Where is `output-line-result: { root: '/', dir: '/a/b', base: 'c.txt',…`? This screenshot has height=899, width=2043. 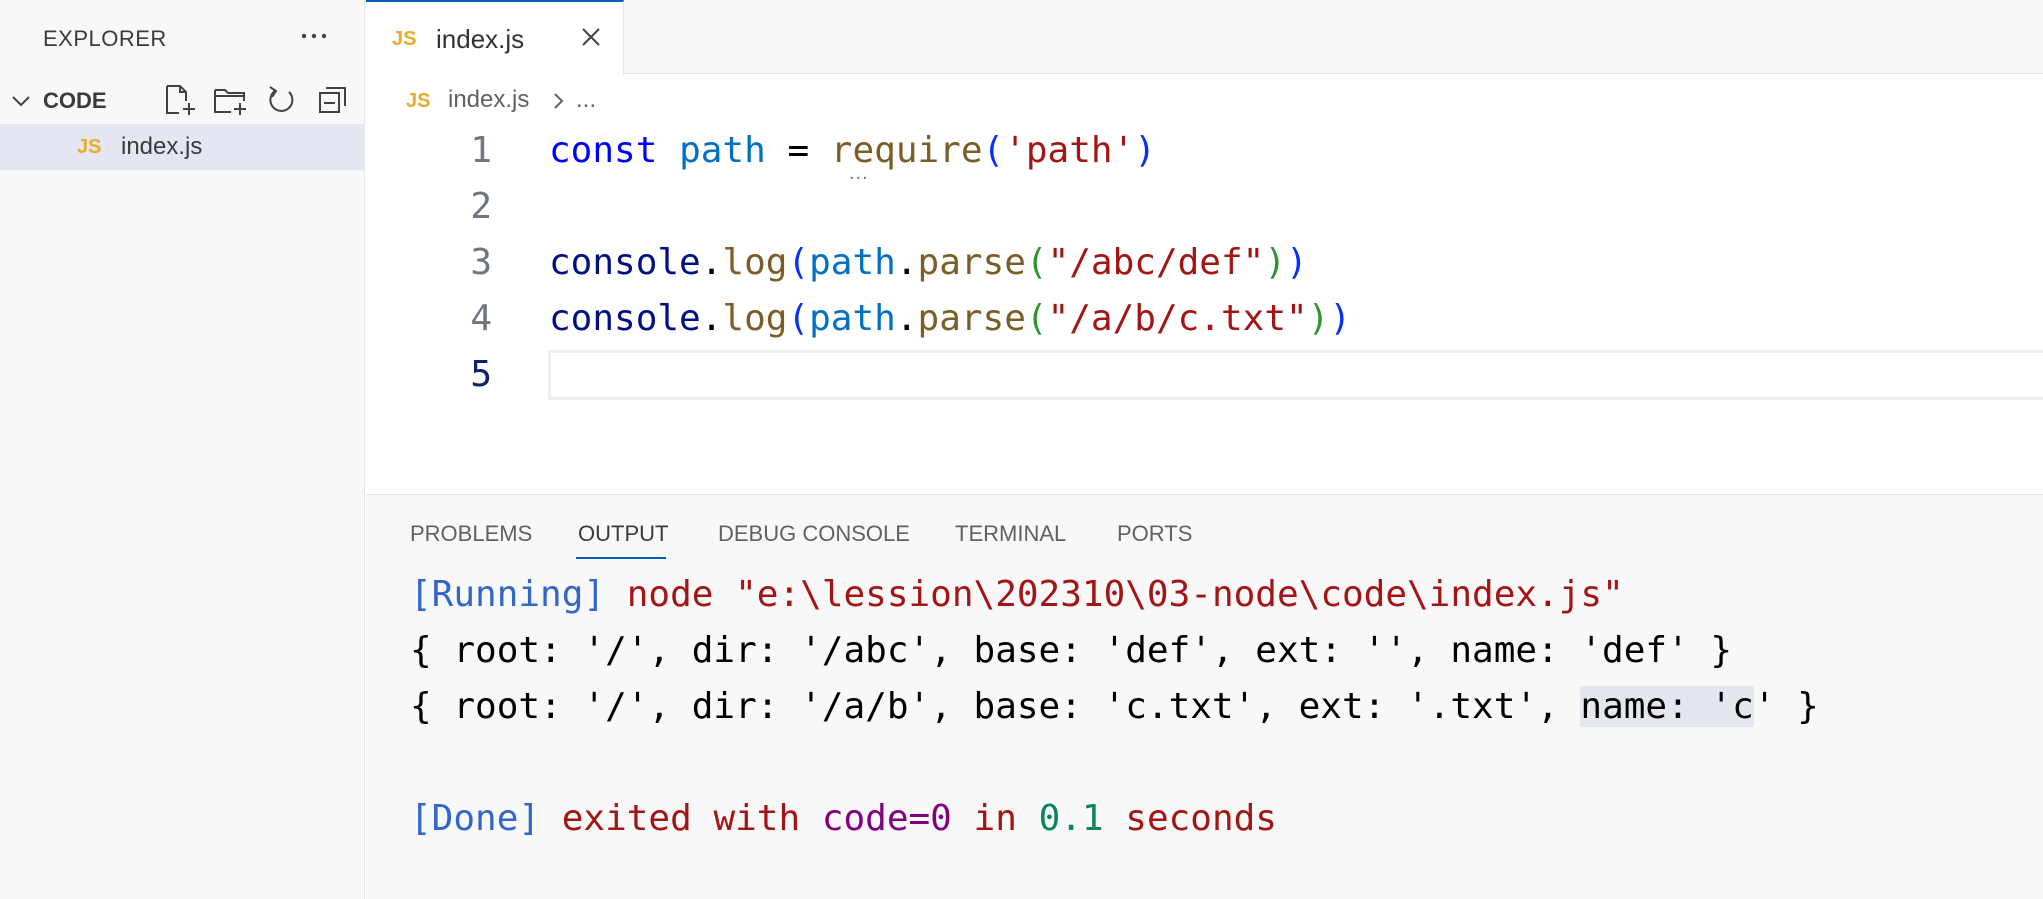
output-line-result: { root: '/', dir: '/a/b', base: 'c.txt',… is located at coordinates (1114, 706).